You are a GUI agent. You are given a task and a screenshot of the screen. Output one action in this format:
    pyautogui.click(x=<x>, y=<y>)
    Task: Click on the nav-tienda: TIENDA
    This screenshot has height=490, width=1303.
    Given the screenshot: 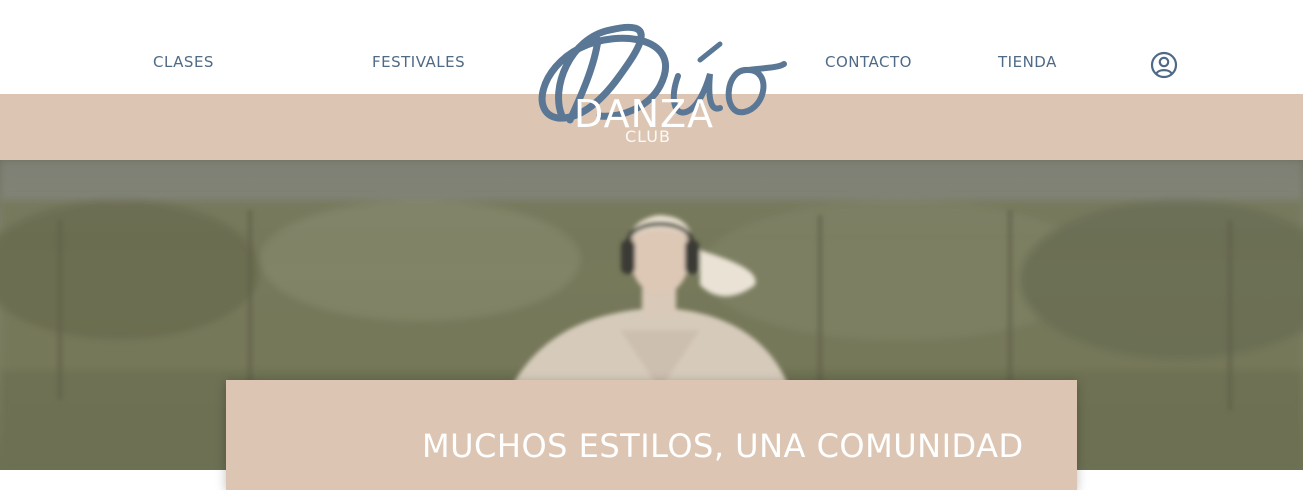 What is the action you would take?
    pyautogui.click(x=1027, y=62)
    